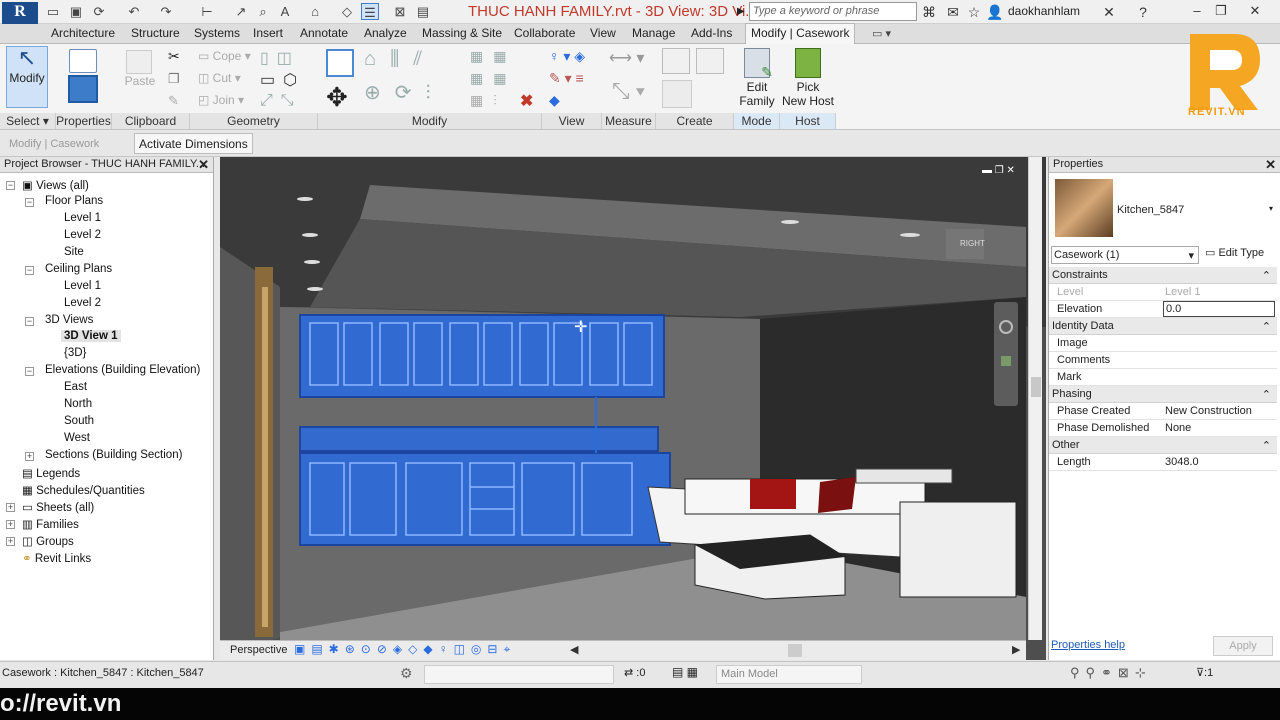 The width and height of the screenshot is (1280, 720). What do you see at coordinates (99, 11) in the screenshot?
I see `sync-icon: ⟳` at bounding box center [99, 11].